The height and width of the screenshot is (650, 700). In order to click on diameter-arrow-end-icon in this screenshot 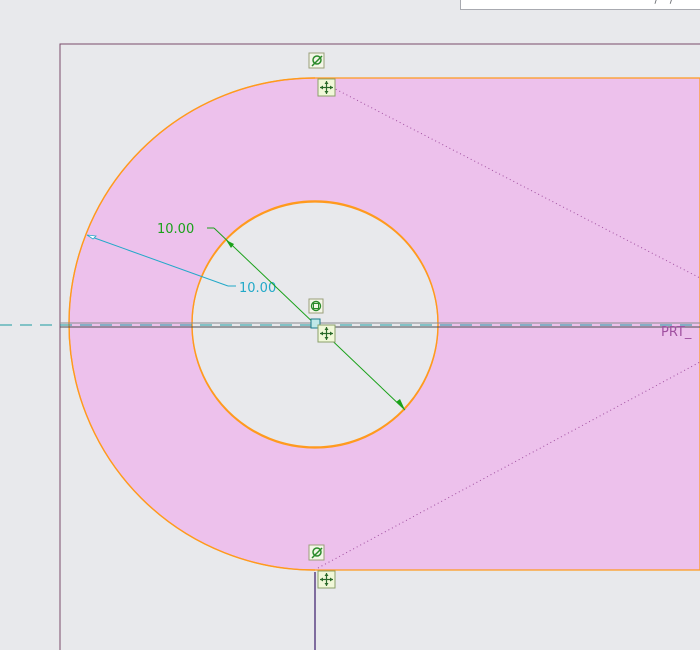, I will do `click(400, 404)`.